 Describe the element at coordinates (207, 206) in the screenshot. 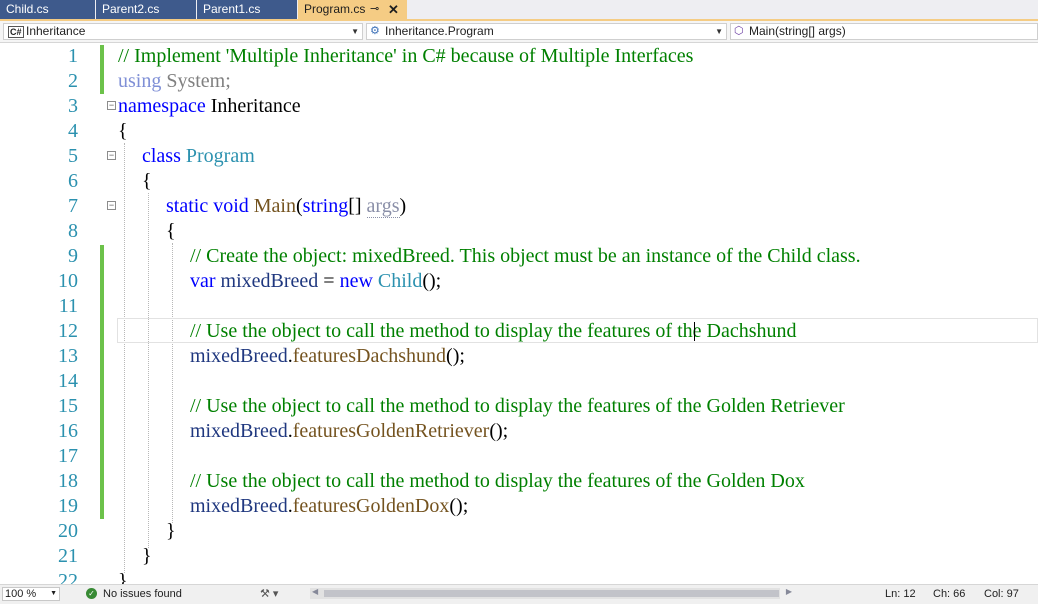

I see `keyword: static void` at that location.